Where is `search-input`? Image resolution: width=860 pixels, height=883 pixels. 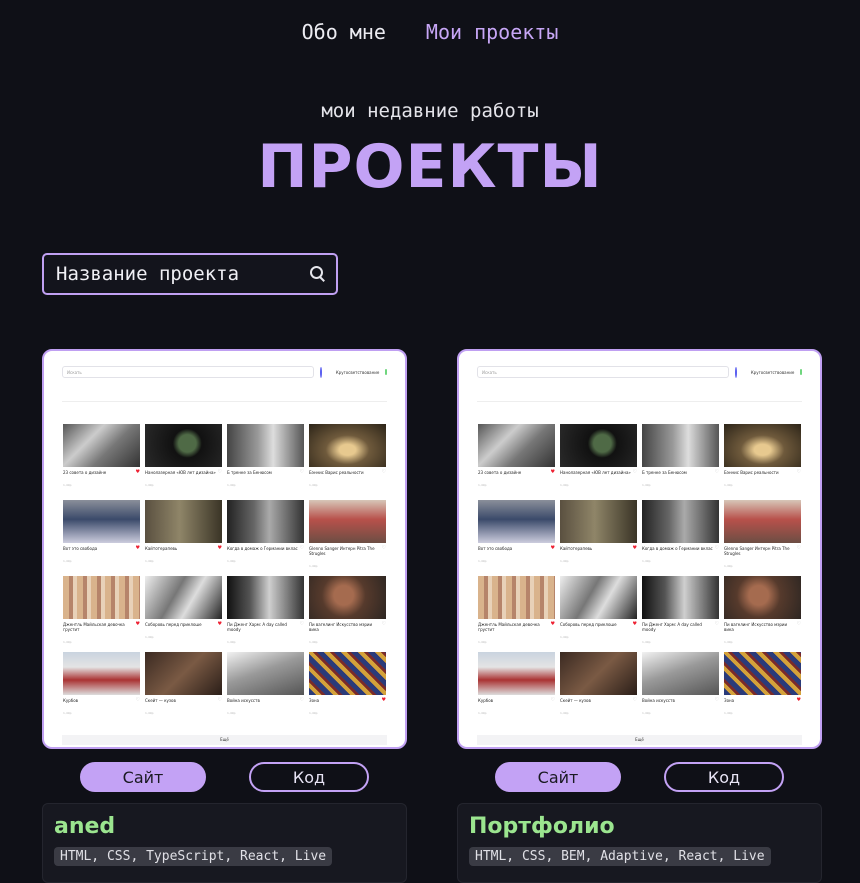
search-input is located at coordinates (182, 274).